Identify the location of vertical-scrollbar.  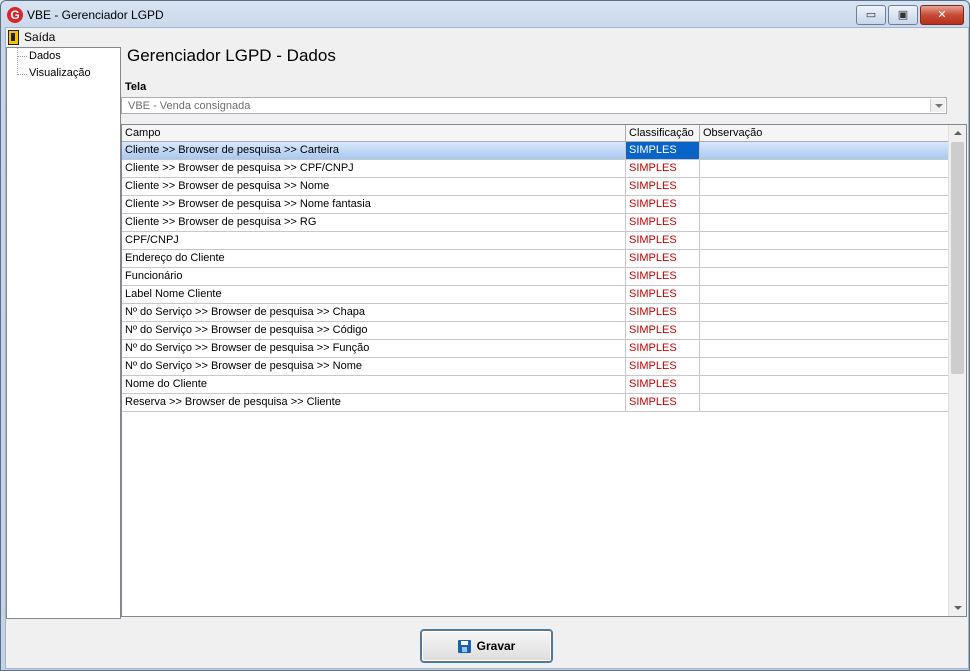
(957, 370).